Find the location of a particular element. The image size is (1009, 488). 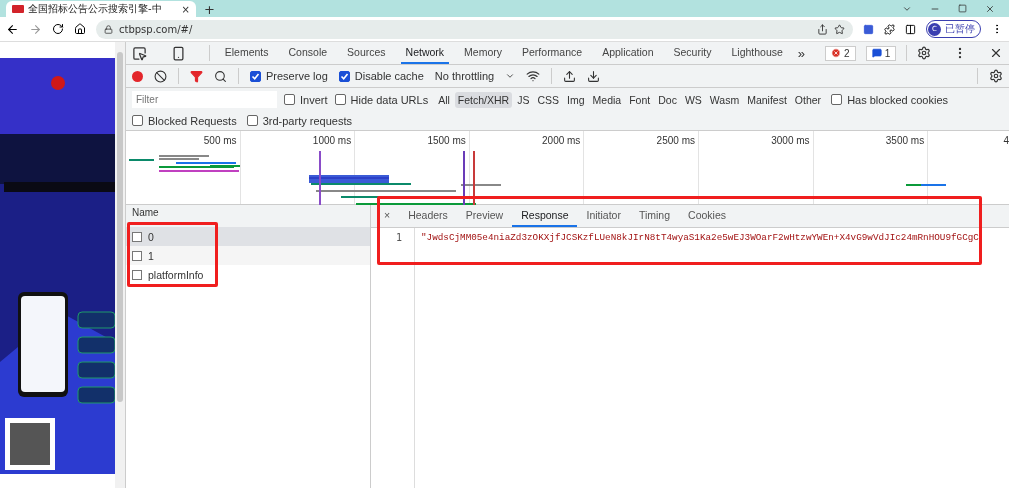

close-button: × is located at coordinates (387, 216).